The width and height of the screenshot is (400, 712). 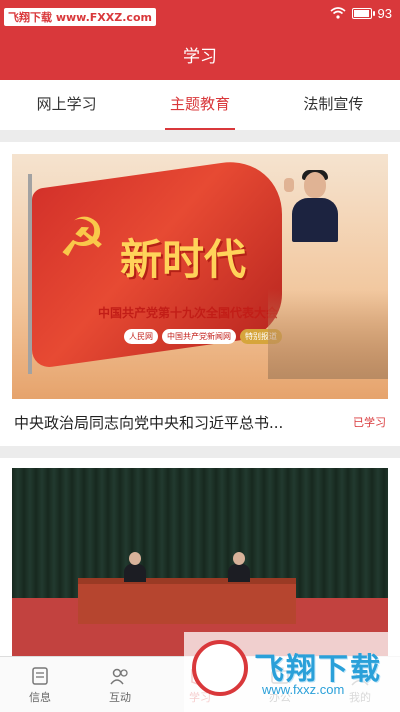 I want to click on watermark-url: www.fxxz.com, so click(x=303, y=689).